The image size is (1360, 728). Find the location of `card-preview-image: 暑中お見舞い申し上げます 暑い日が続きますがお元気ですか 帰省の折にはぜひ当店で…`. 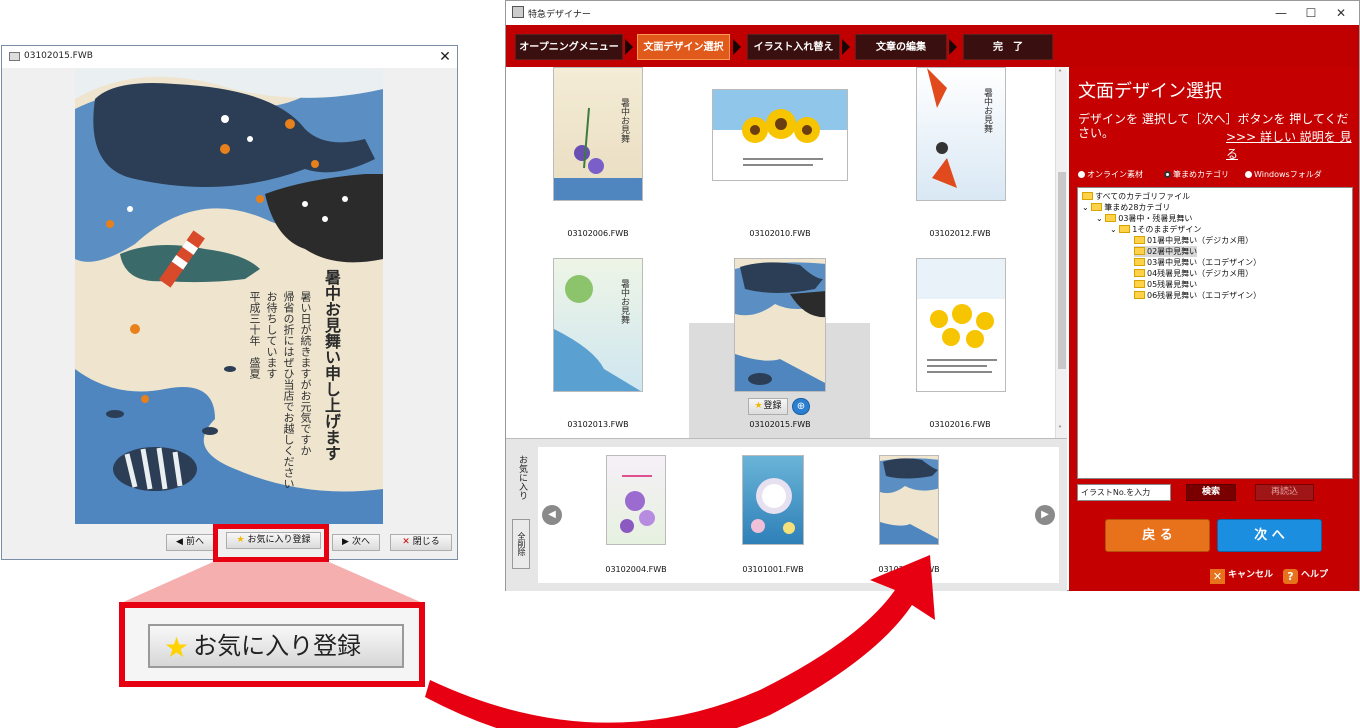

card-preview-image: 暑中お見舞い申し上げます 暑い日が続きますがお元気ですか 帰省の折にはぜひ当店で… is located at coordinates (229, 296).